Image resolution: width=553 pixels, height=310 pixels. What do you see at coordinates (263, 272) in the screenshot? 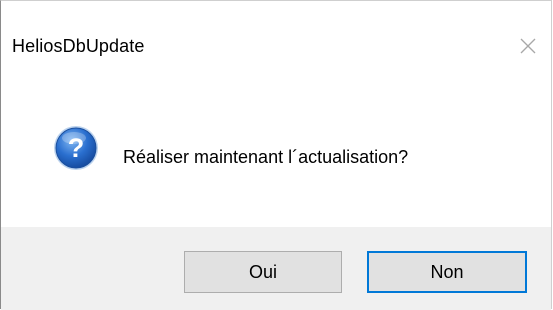
I see `yes-button: Oui` at bounding box center [263, 272].